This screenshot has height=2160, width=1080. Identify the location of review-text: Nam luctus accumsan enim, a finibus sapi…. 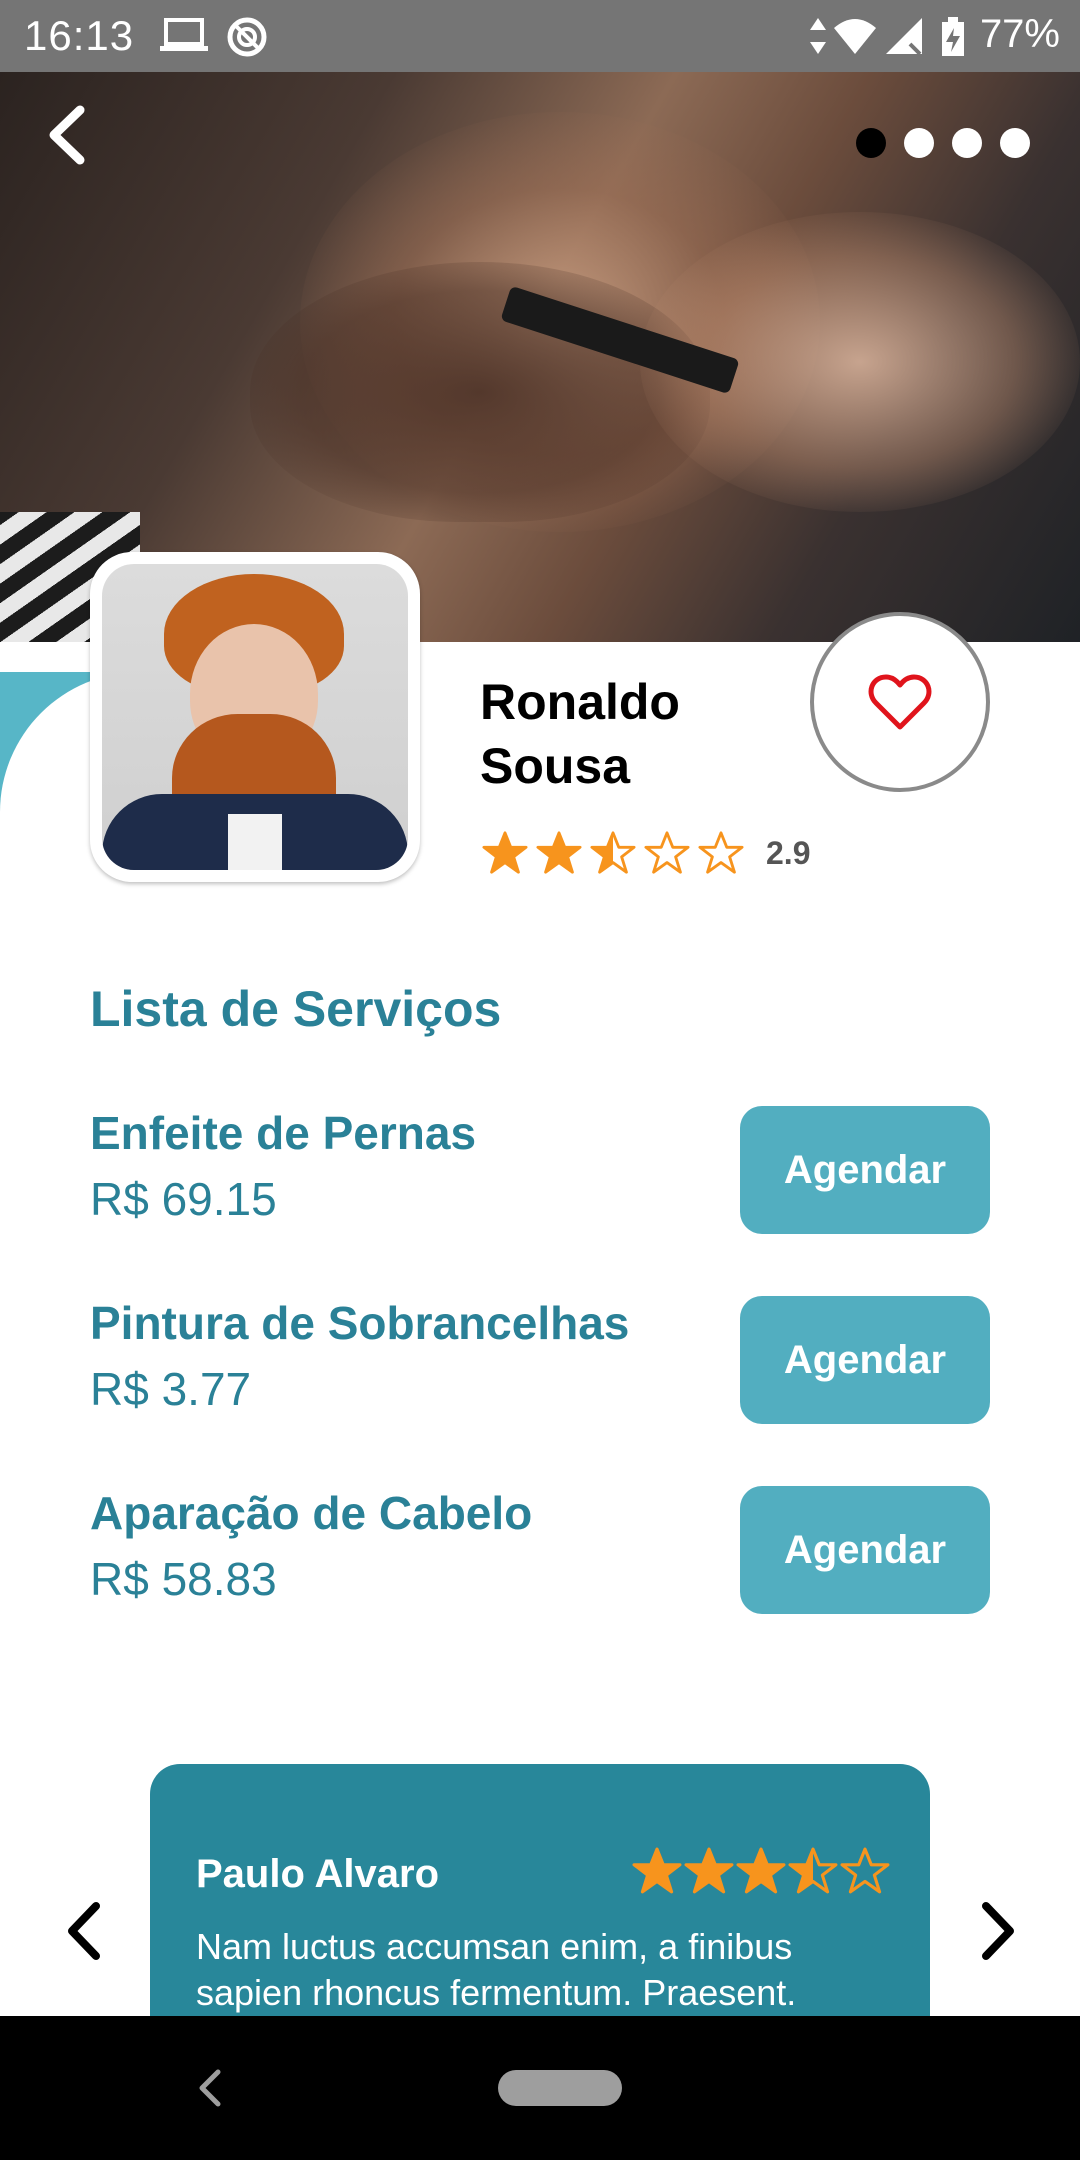
(496, 1969).